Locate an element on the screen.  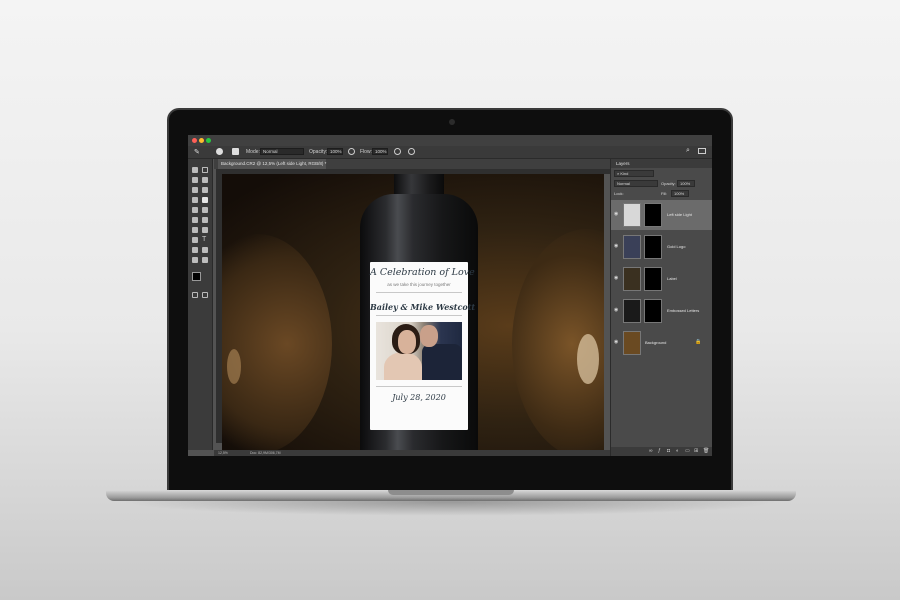
crop-tool-icon is located at coordinates (195, 190).